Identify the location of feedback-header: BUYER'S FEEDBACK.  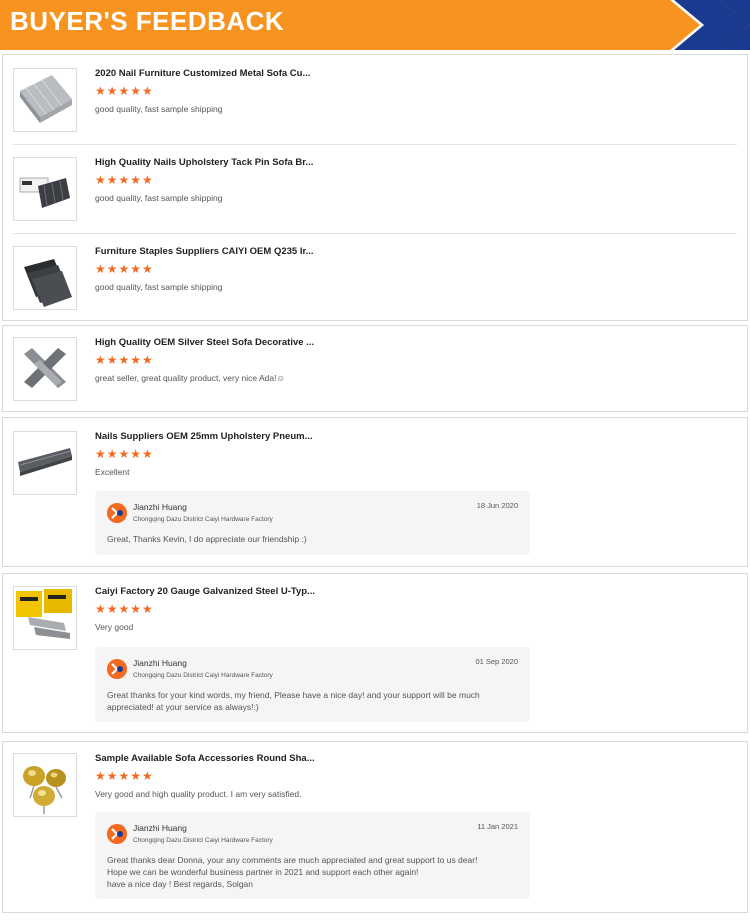
(375, 25).